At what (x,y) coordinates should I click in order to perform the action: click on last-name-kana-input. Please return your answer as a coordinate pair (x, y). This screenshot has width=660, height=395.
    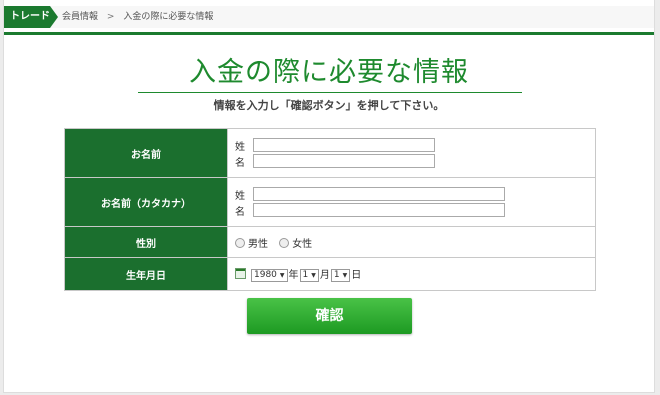
    Looking at the image, I should click on (379, 194).